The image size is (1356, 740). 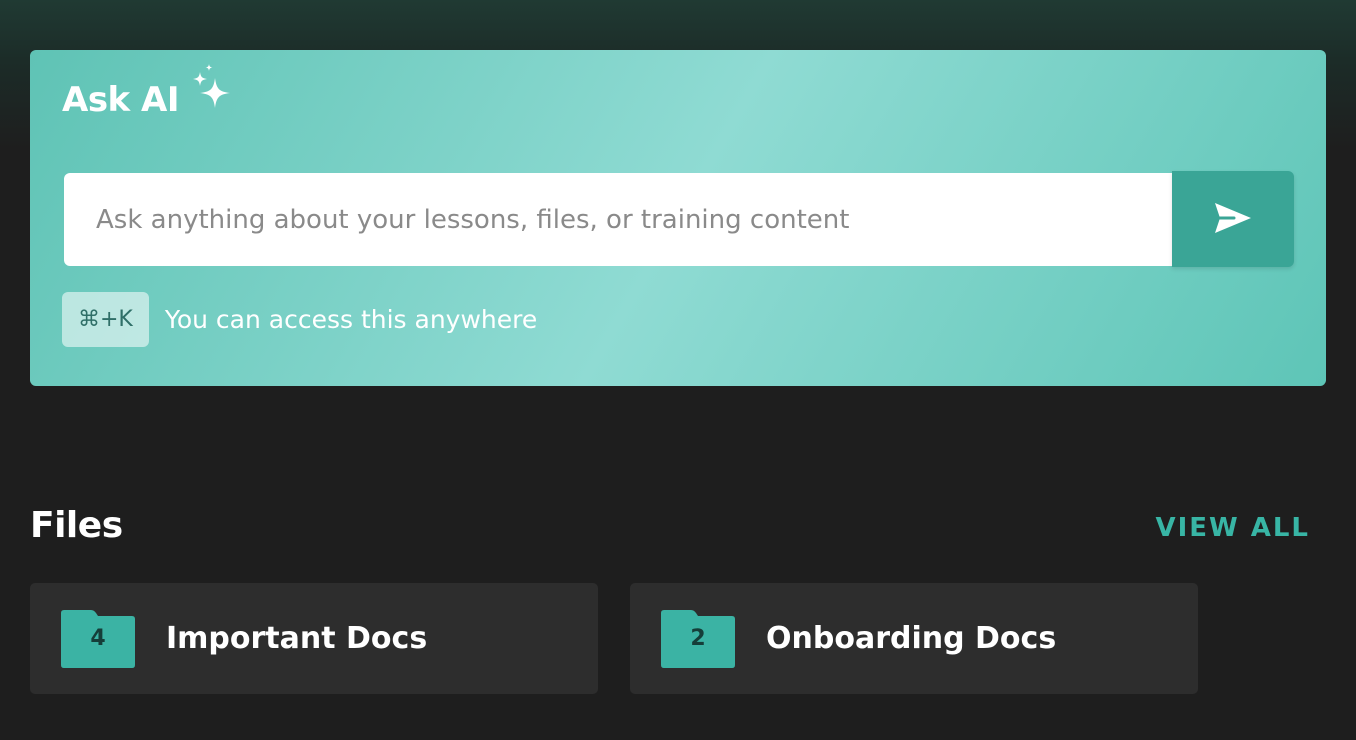 I want to click on folder-card-important-docs: 4 Important Docs, so click(x=314, y=638).